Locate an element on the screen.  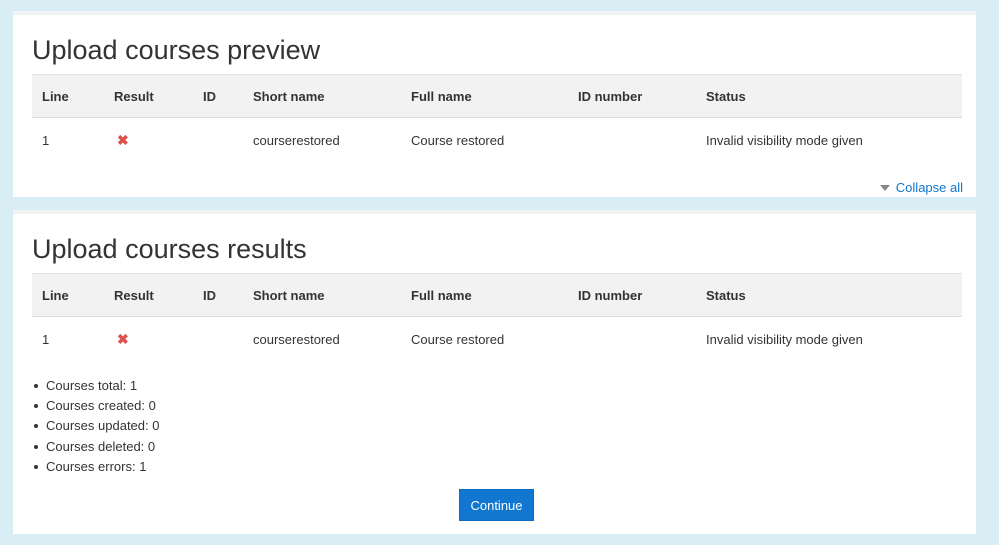
summary-courses-total: Courses total: 1 is located at coordinates (96, 386).